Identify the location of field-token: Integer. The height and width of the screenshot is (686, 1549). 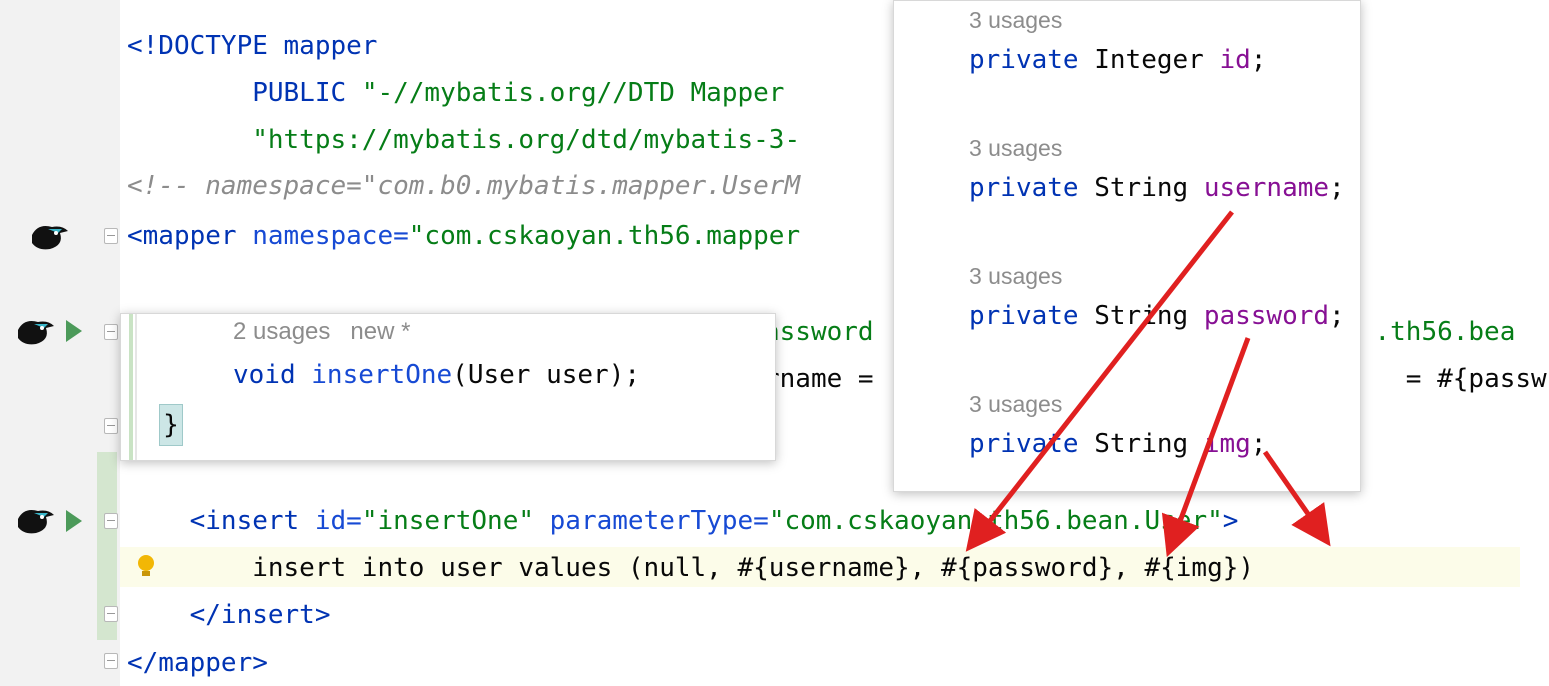
(1157, 60).